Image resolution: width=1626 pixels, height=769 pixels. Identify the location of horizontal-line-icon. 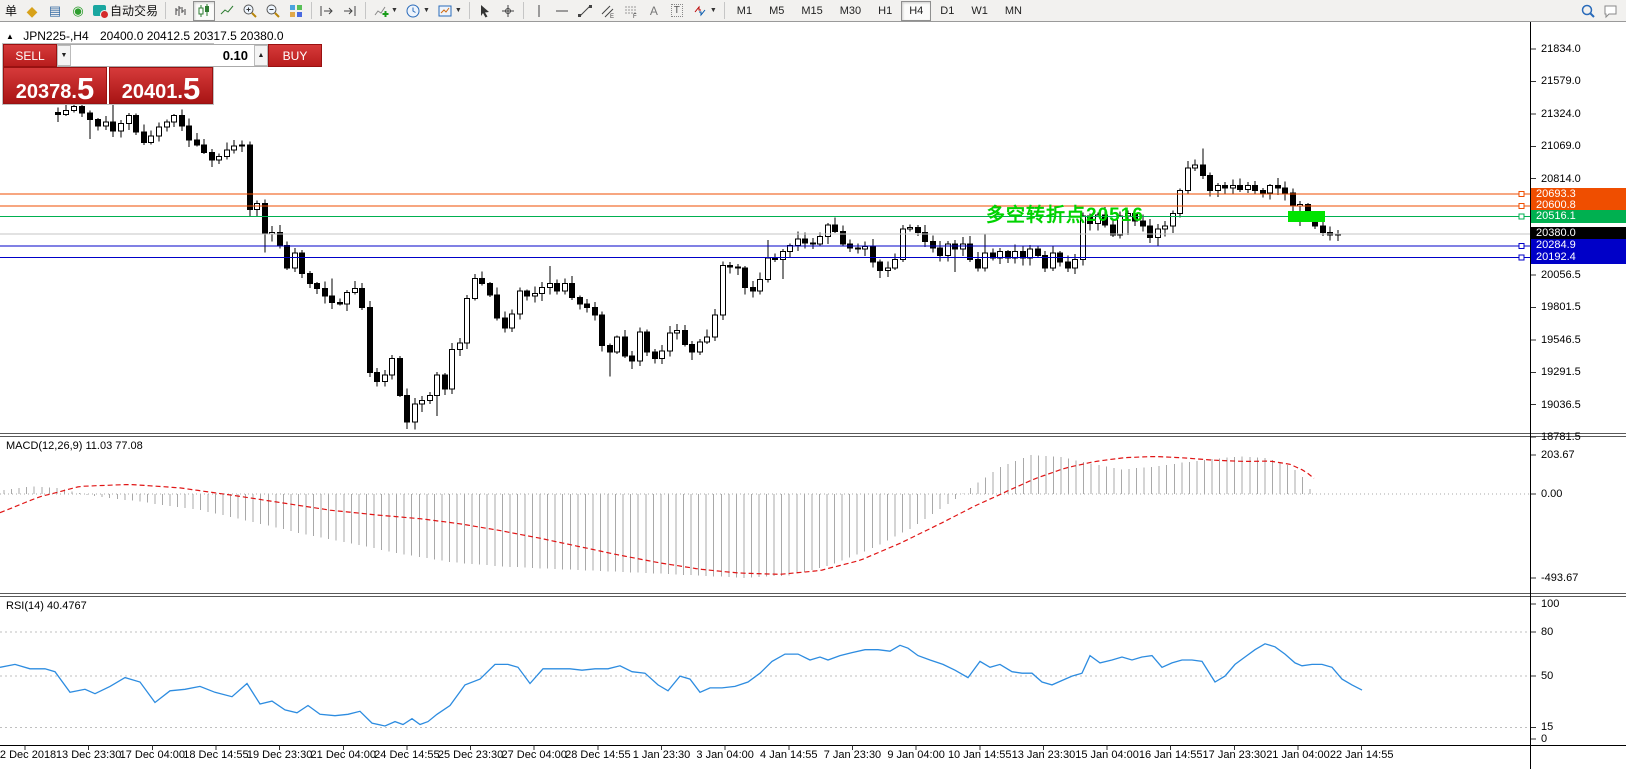
(562, 11).